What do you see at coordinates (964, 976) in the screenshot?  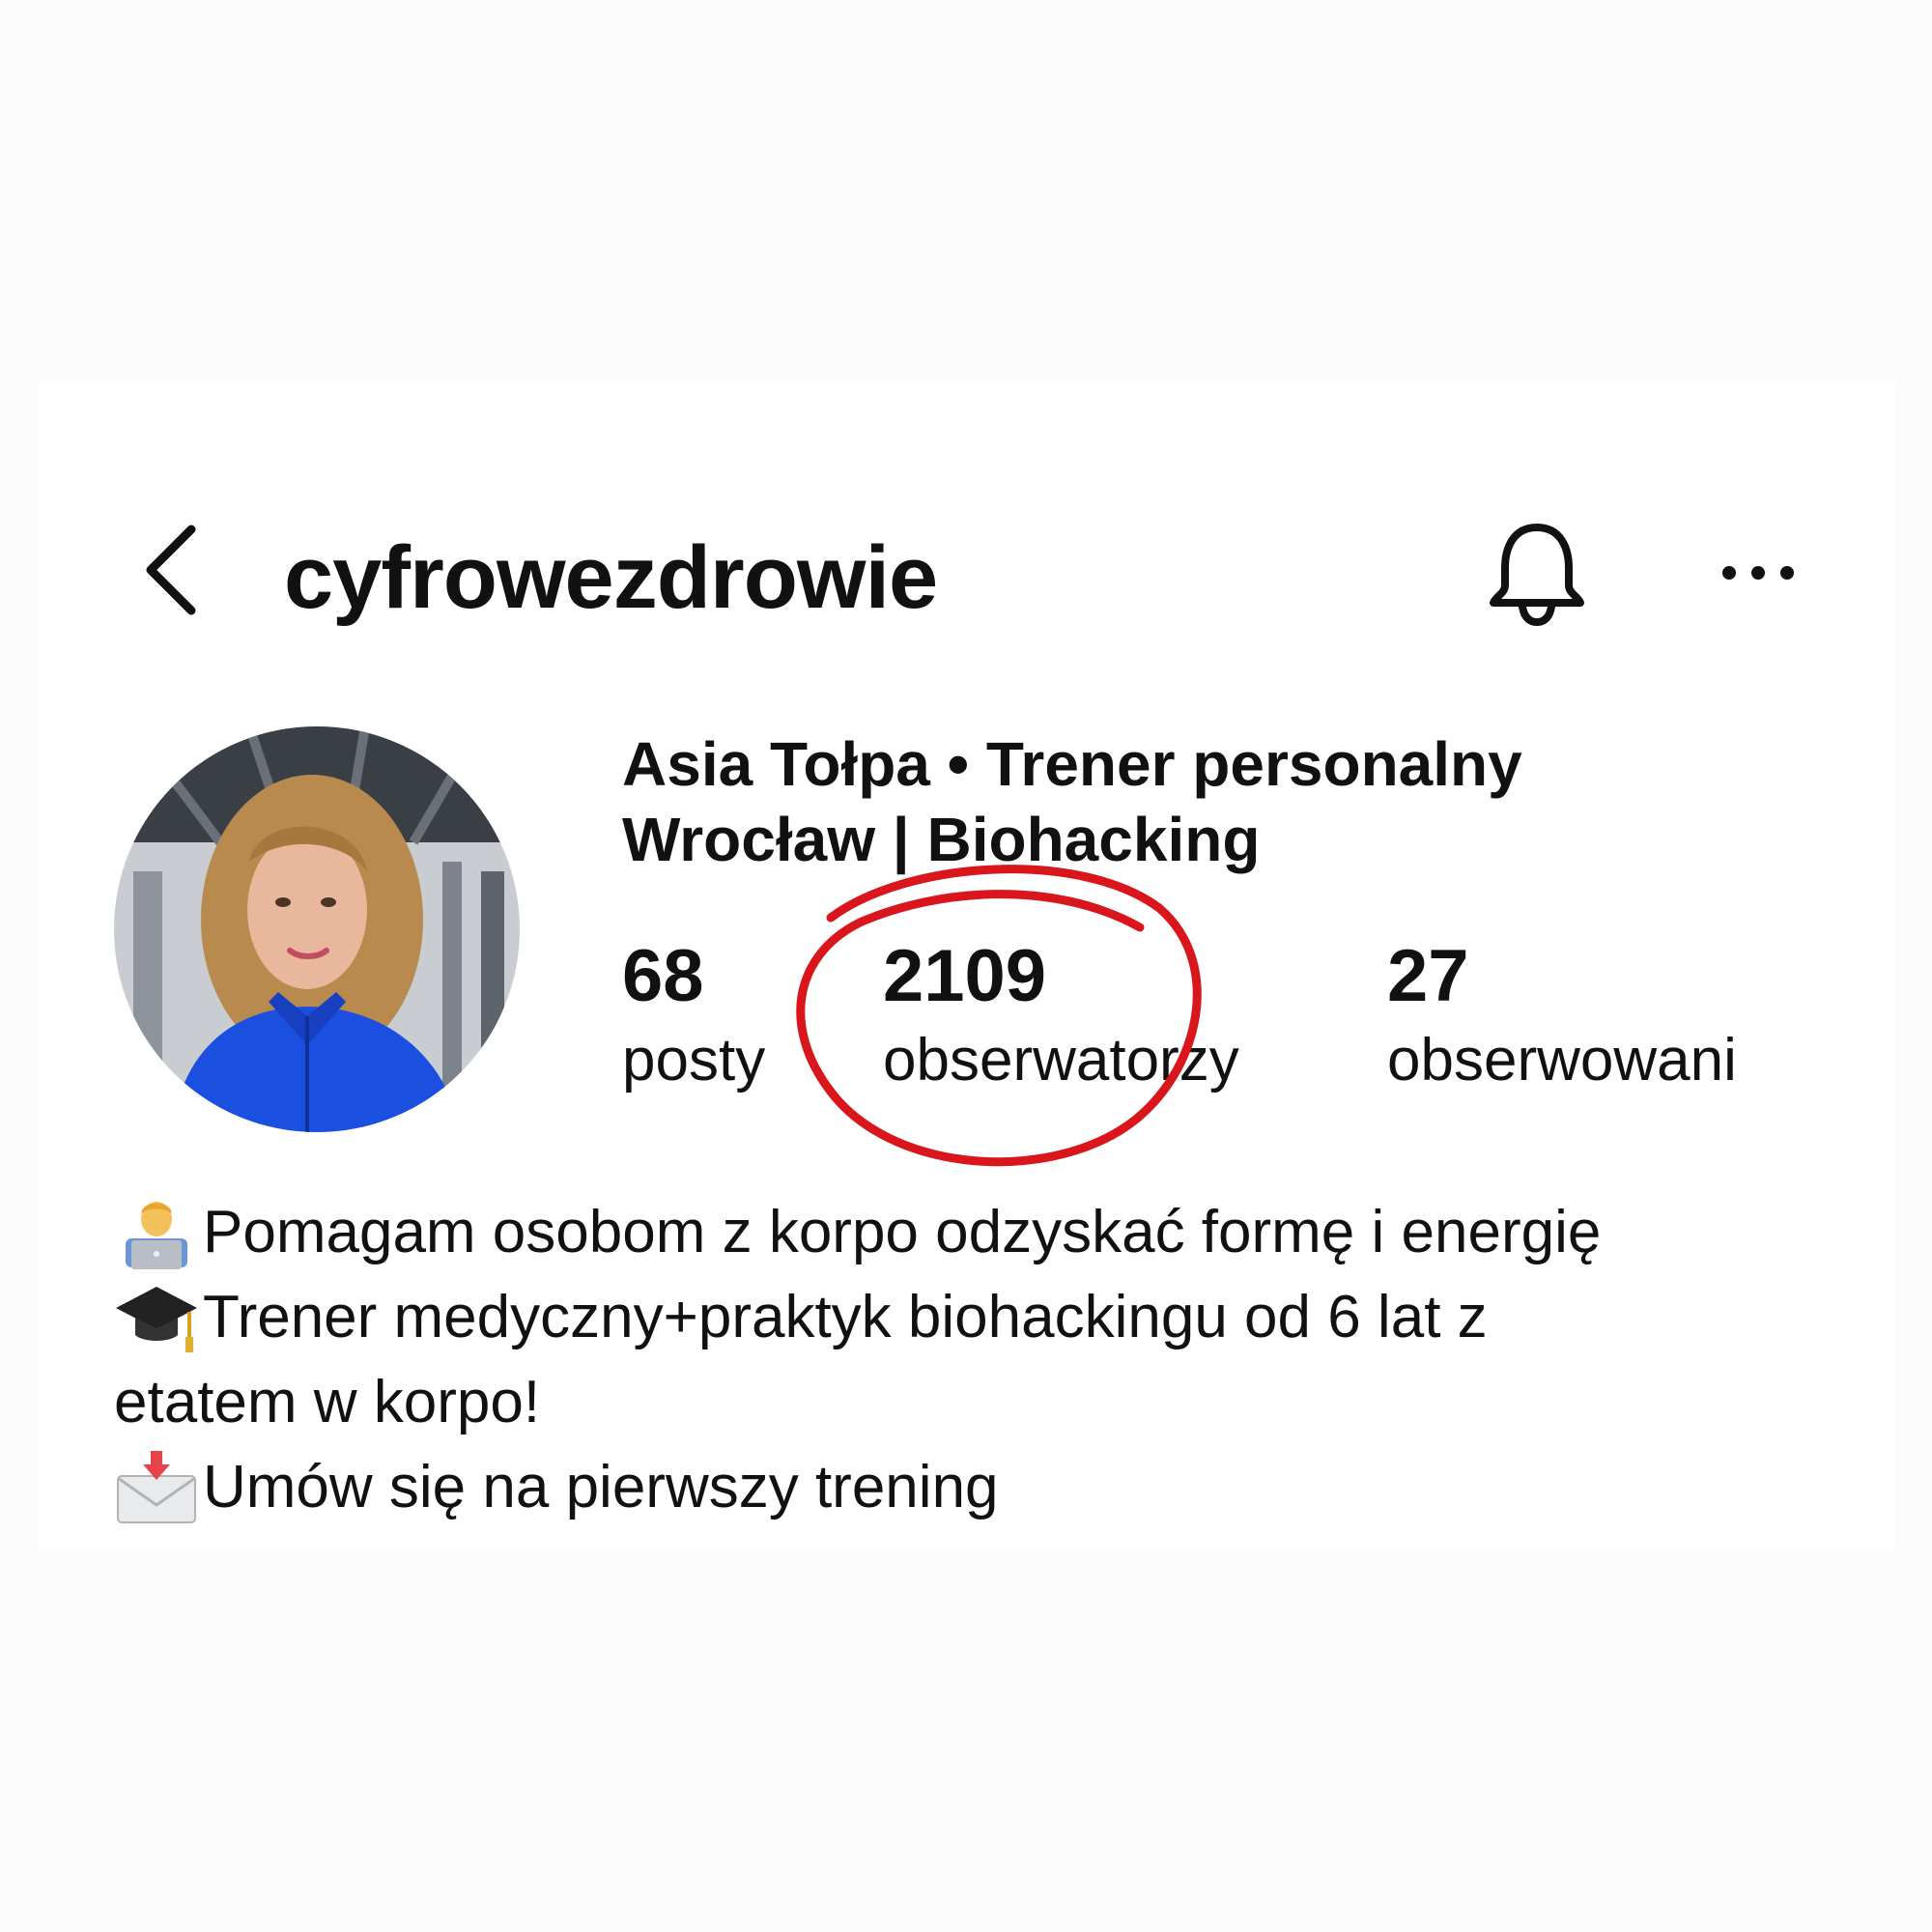 I see `followers-count: 2109` at bounding box center [964, 976].